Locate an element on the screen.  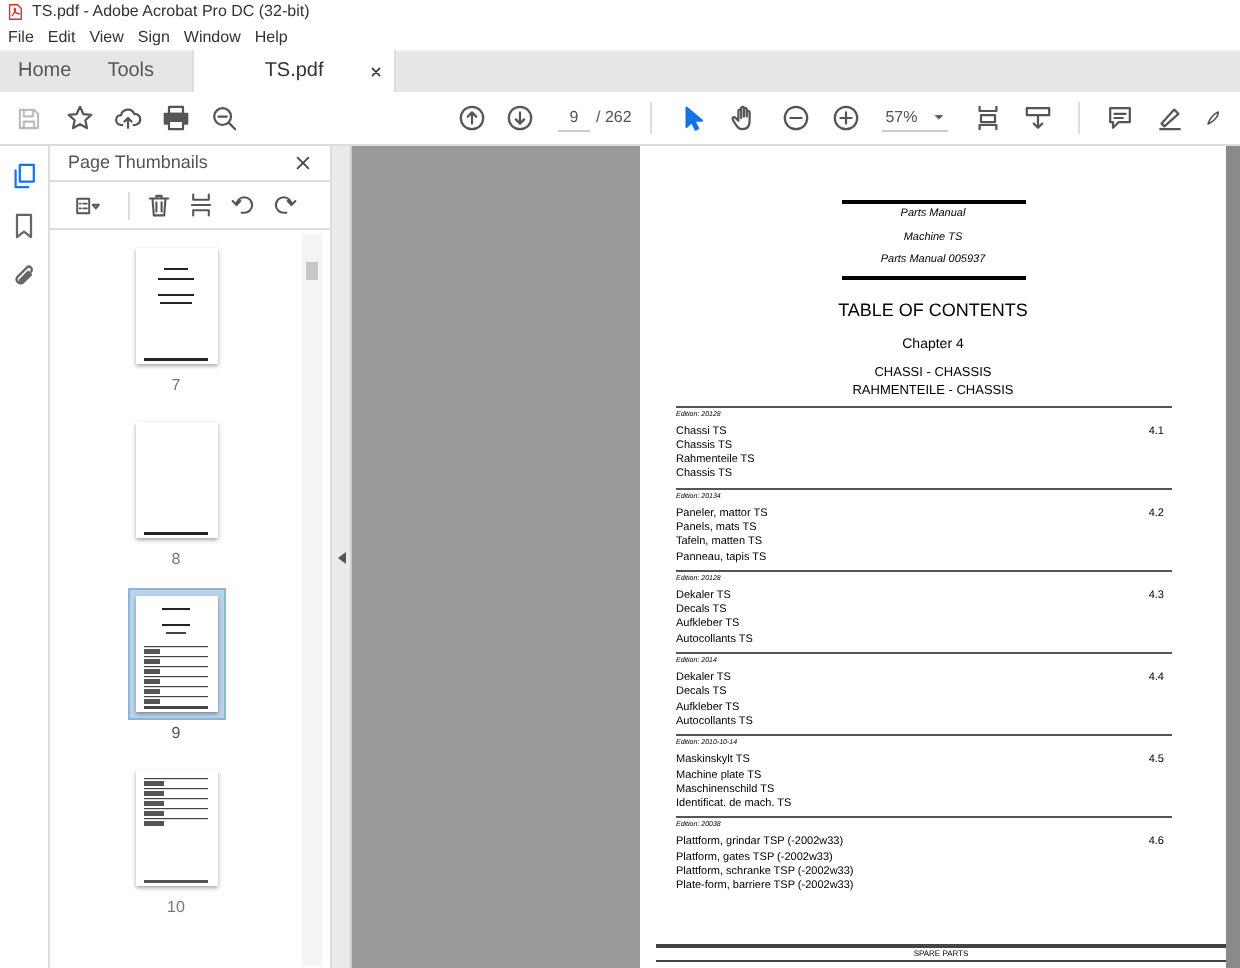
menu-item: Sign is located at coordinates (153, 37).